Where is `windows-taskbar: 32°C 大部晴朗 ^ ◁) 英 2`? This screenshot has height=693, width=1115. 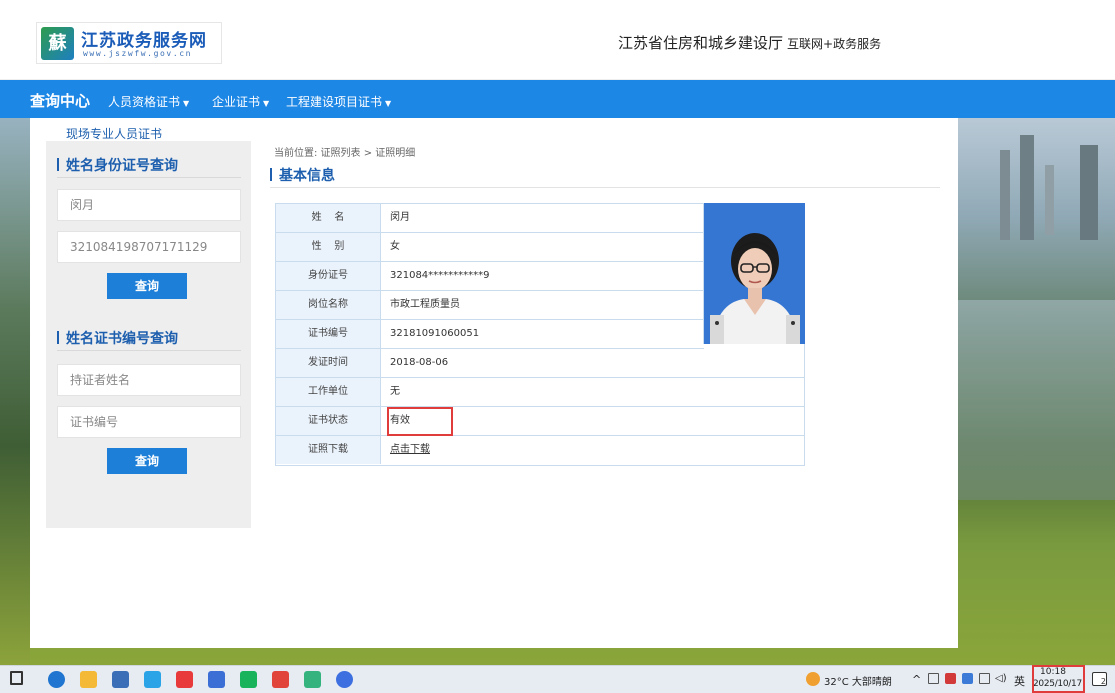 windows-taskbar: 32°C 大部晴朗 ^ ◁) 英 2 is located at coordinates (557, 679).